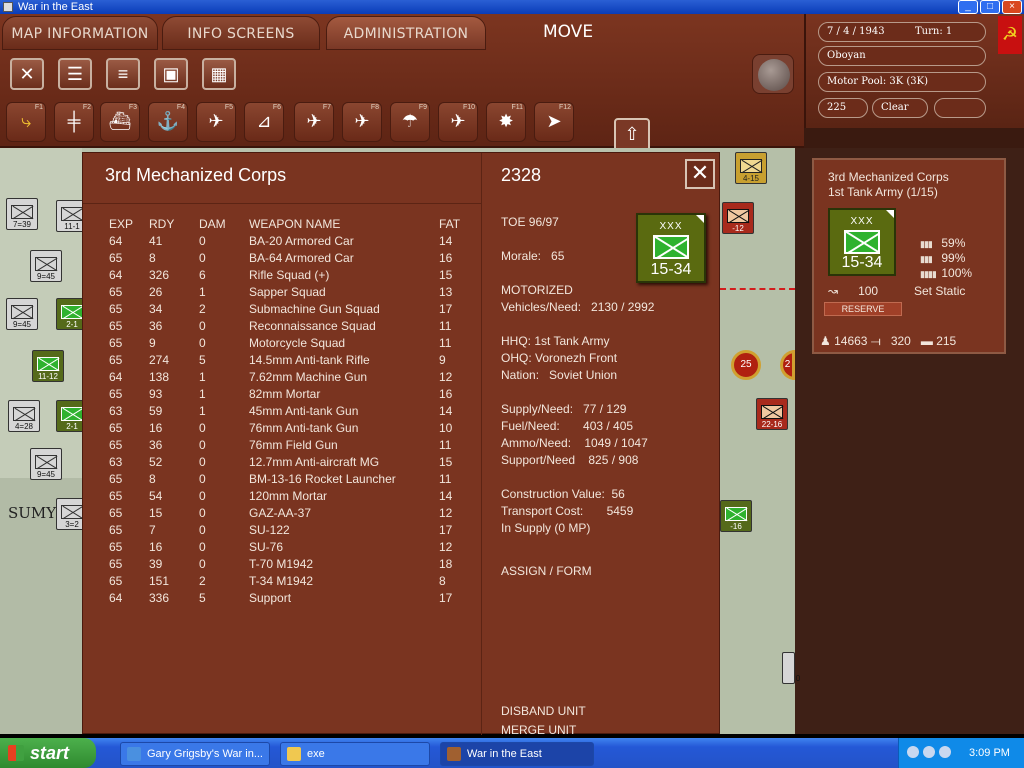 The width and height of the screenshot is (1024, 768). Describe the element at coordinates (289, 427) in the screenshot. I see `table-row: 65 16 0 76mm Anti-tank Gun 10` at that location.